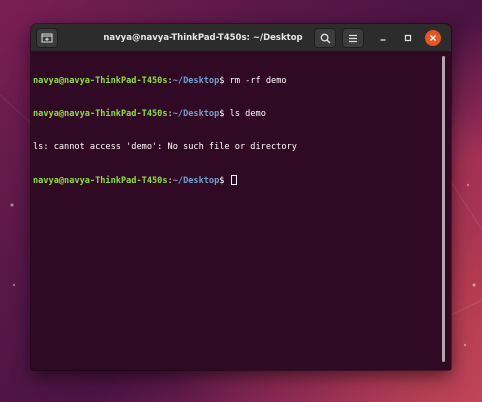 The height and width of the screenshot is (402, 482). What do you see at coordinates (443, 209) in the screenshot?
I see `scrollbar` at bounding box center [443, 209].